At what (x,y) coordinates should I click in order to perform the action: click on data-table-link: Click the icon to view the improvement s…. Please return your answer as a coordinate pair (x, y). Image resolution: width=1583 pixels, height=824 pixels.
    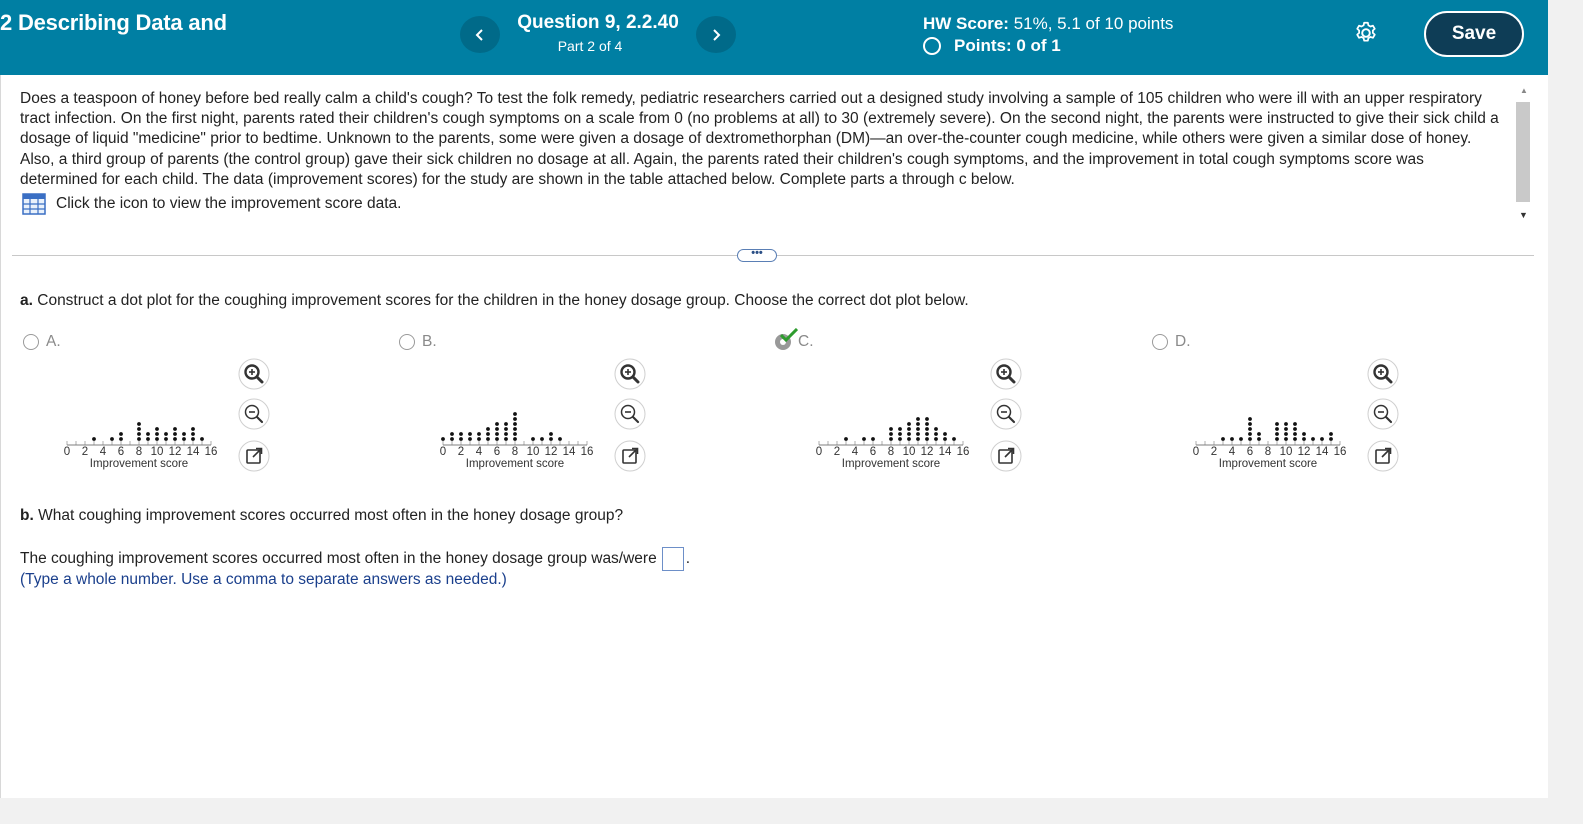
    Looking at the image, I should click on (211, 204).